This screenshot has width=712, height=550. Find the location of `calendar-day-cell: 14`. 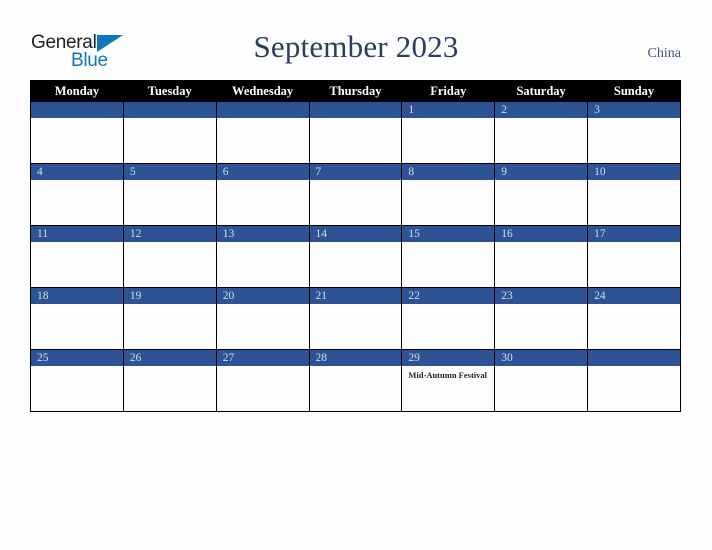

calendar-day-cell: 14 is located at coordinates (355, 256).